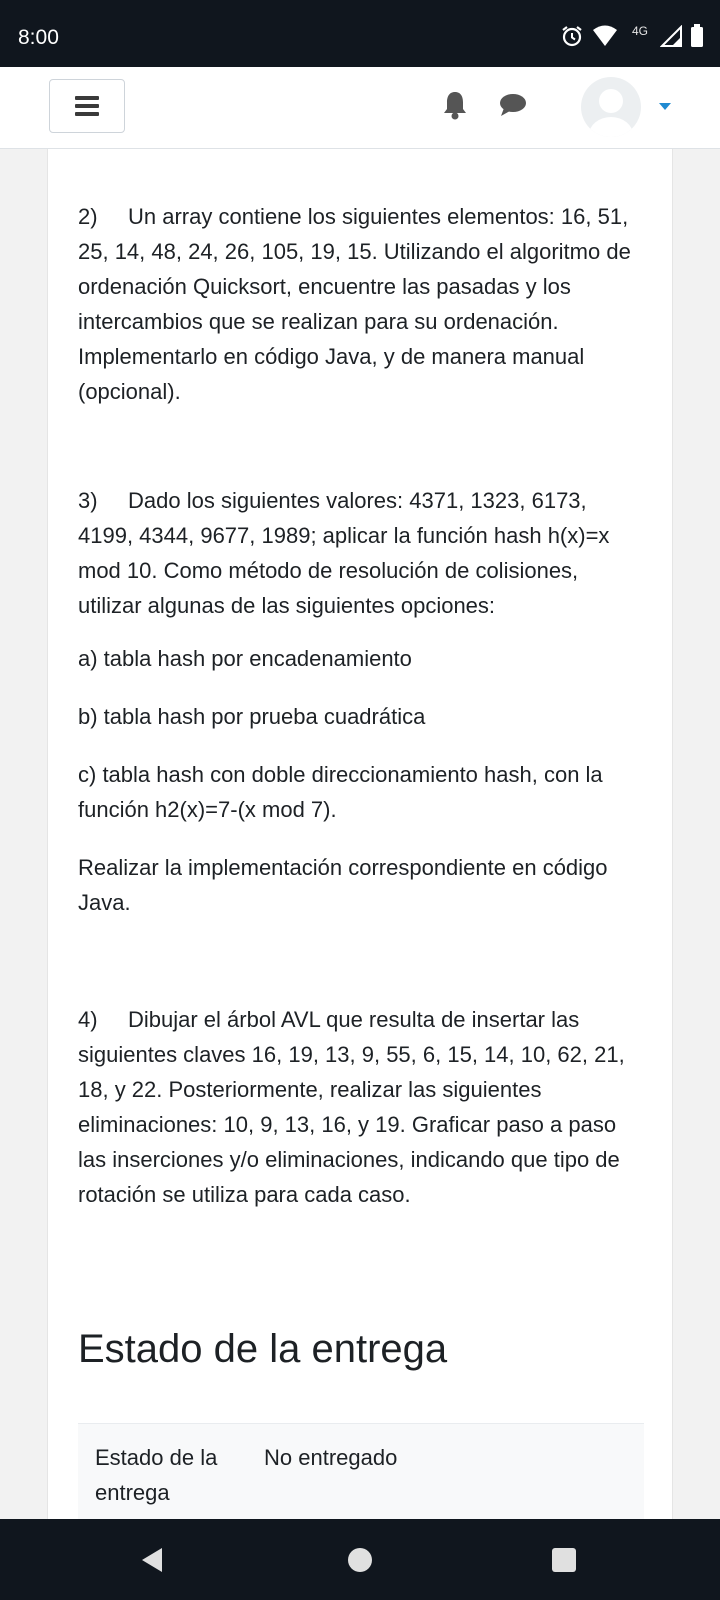 This screenshot has height=1600, width=720. I want to click on option-a: a) tabla hash por encadenamiento, so click(245, 658).